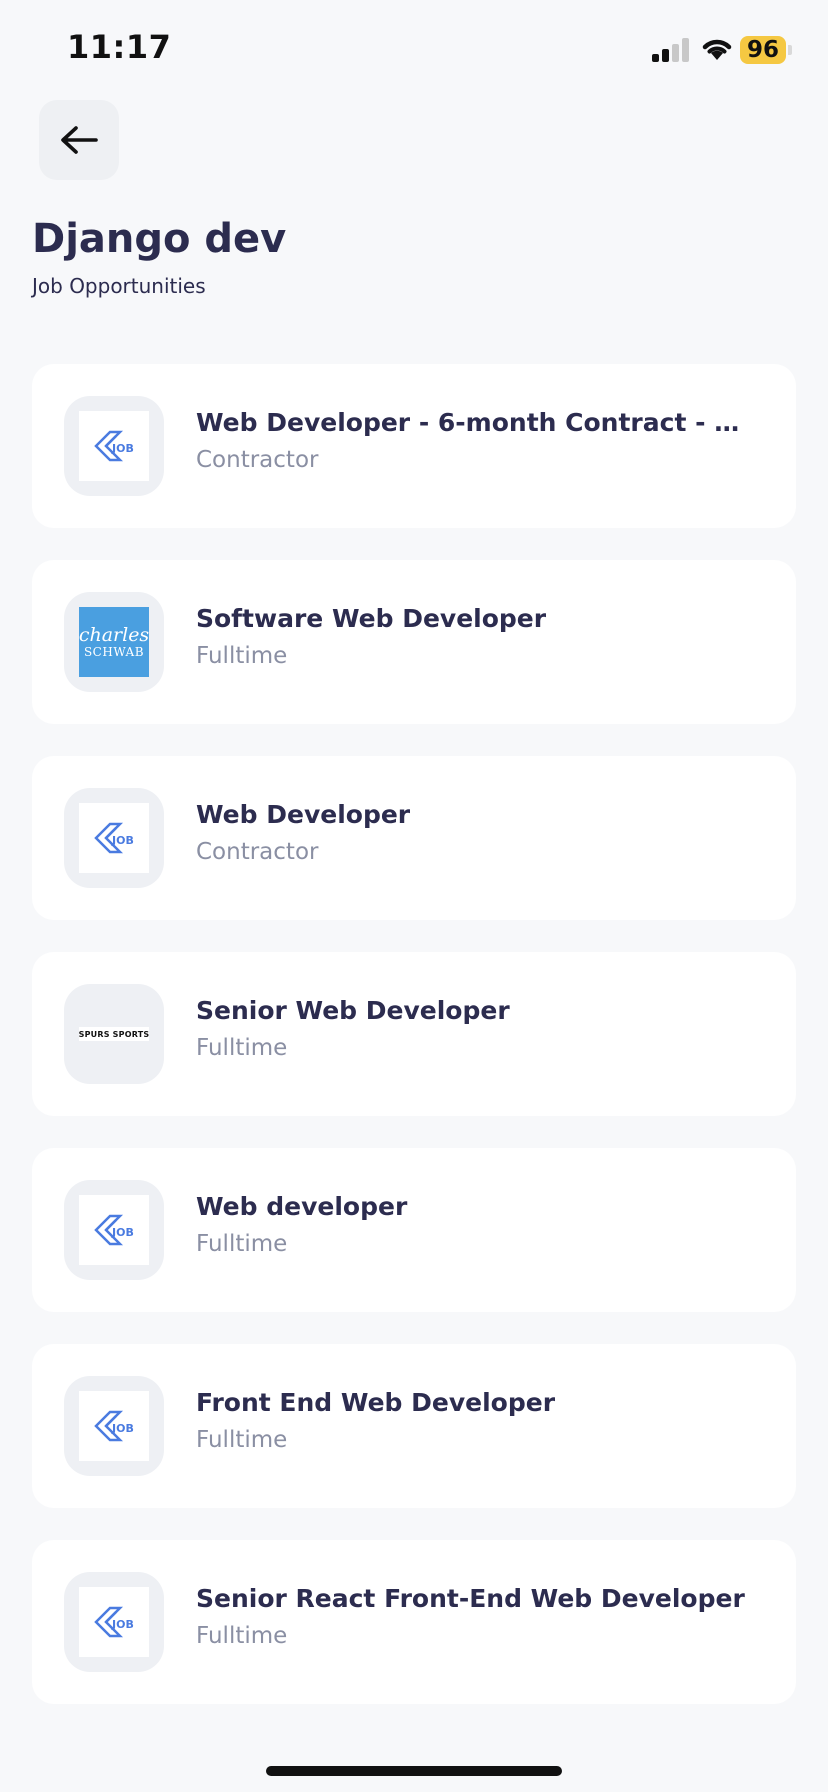  I want to click on cellular-signal-icon, so click(670, 50).